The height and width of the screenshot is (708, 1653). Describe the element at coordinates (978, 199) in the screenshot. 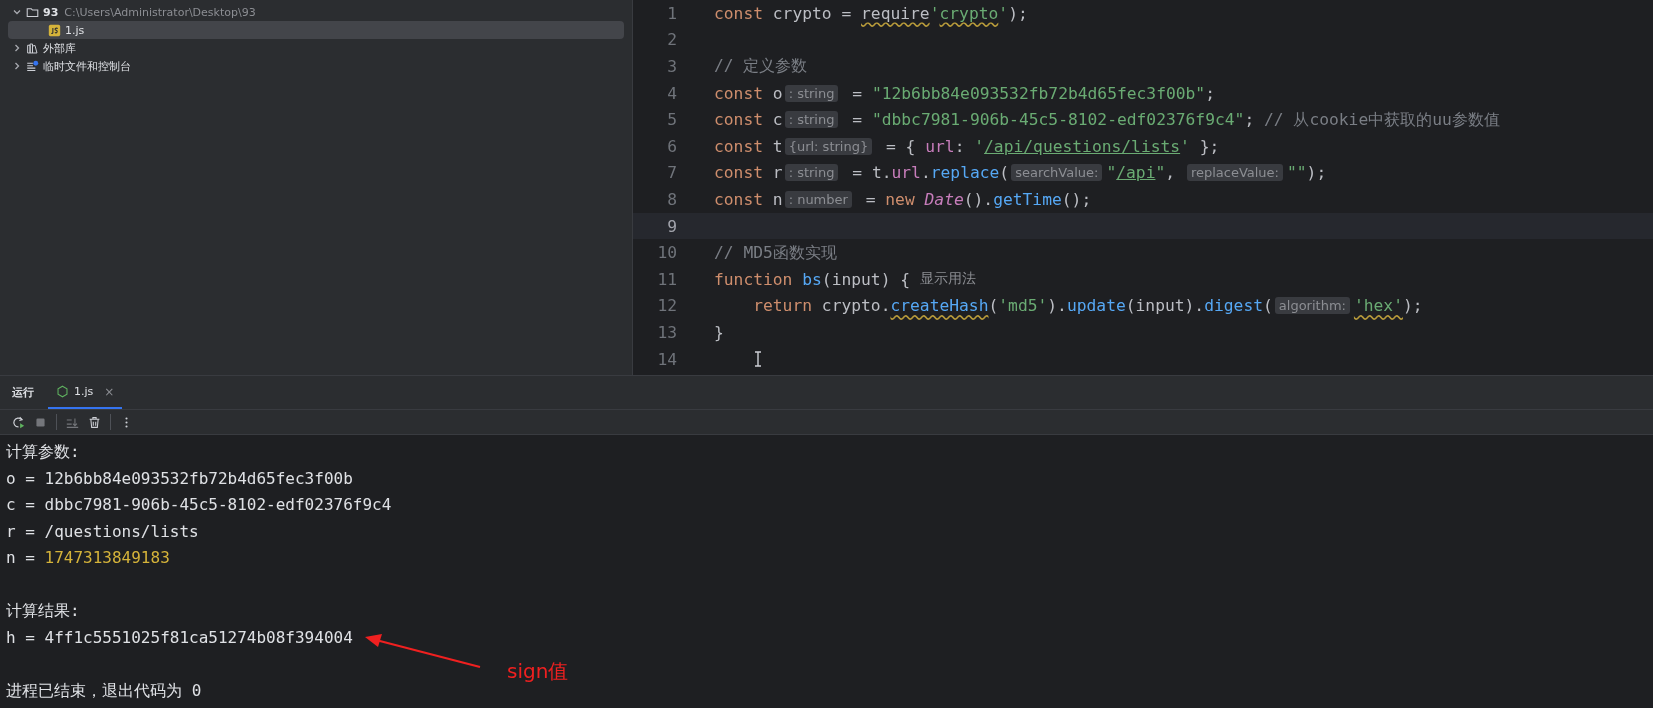

I see `code-token: ().` at that location.